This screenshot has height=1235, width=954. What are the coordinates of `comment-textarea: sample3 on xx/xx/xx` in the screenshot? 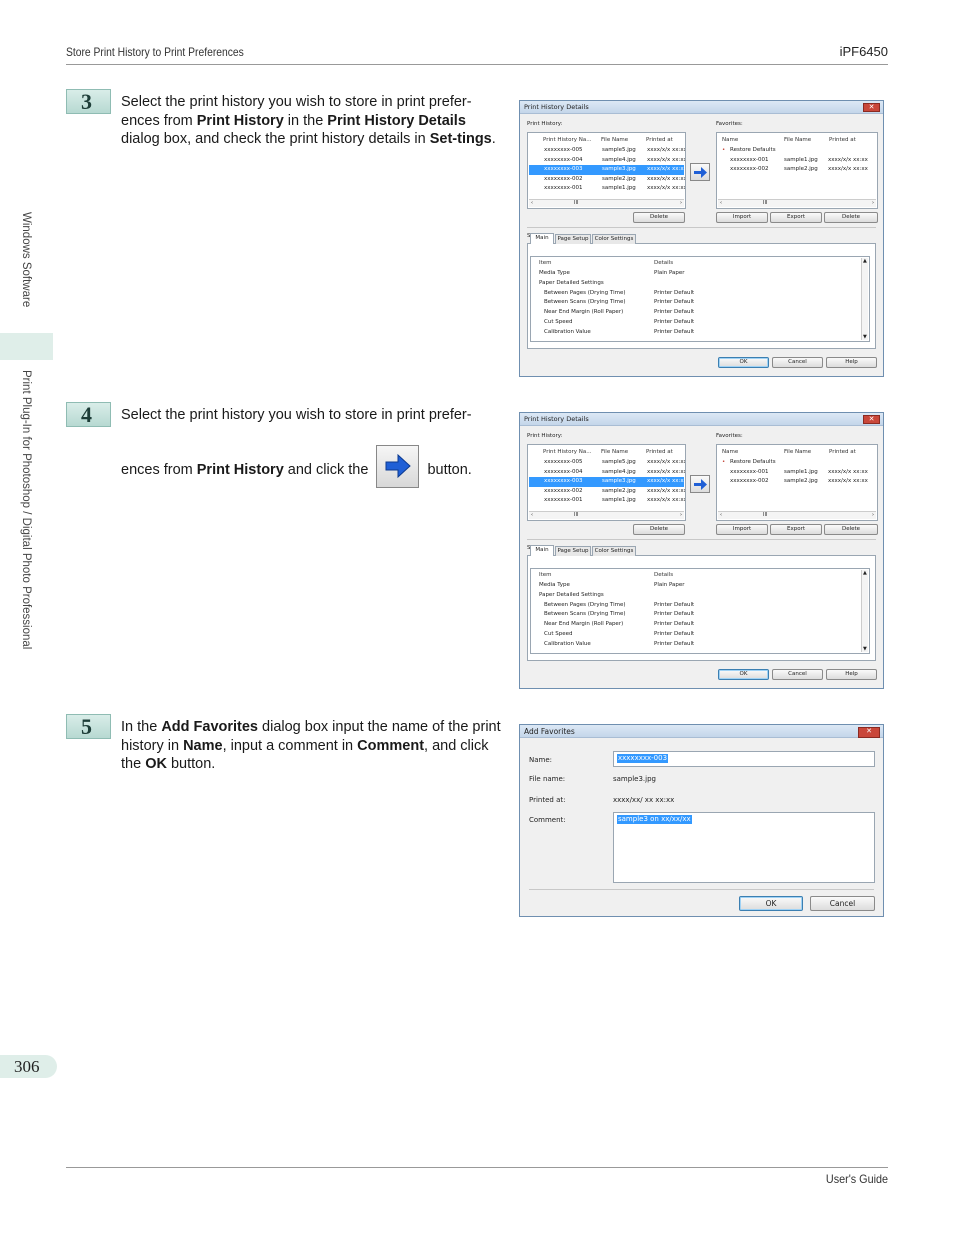 It's located at (744, 847).